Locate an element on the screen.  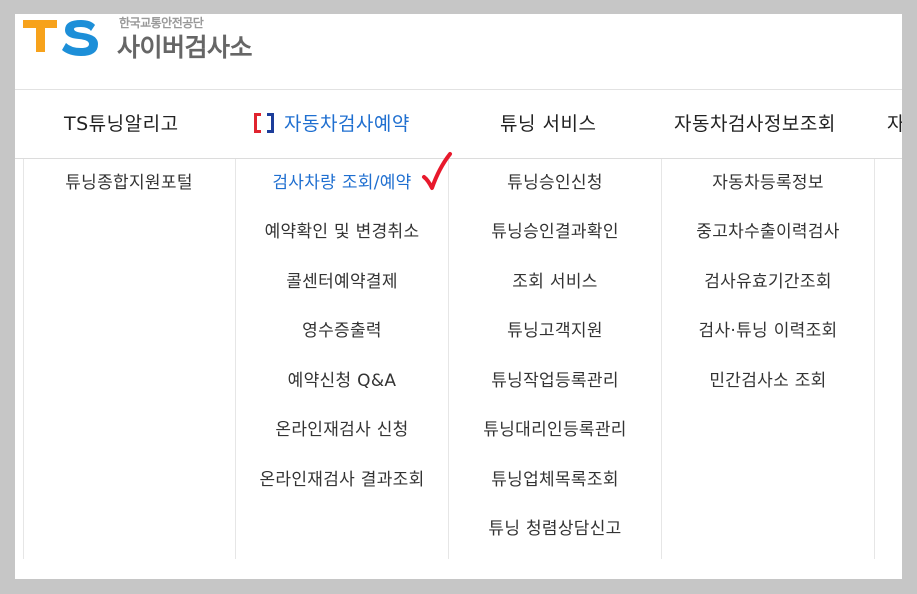
nav-inspection-reservation: 자동차검사예약 is located at coordinates (332, 124).